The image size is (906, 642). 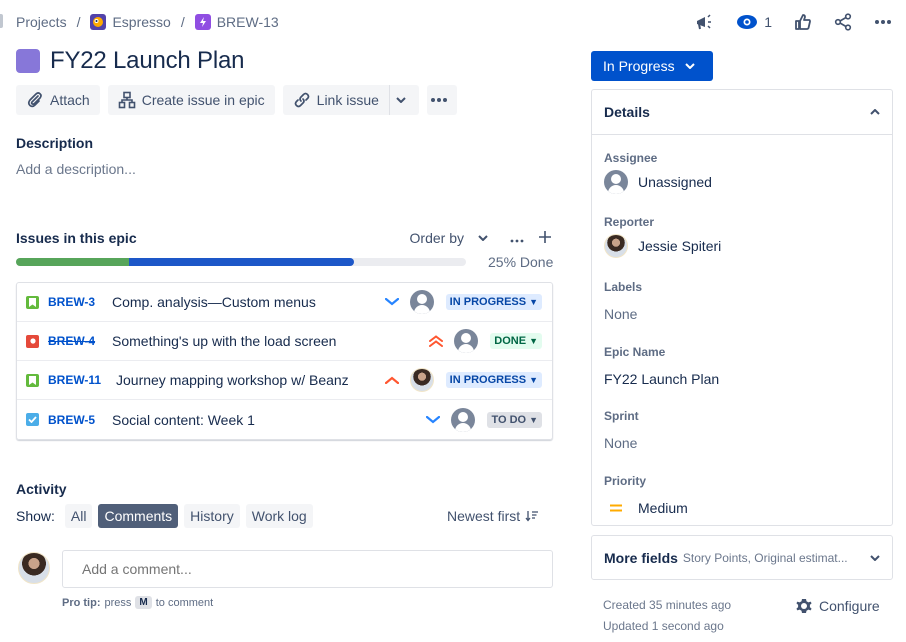 I want to click on details-header: Details, so click(x=742, y=112).